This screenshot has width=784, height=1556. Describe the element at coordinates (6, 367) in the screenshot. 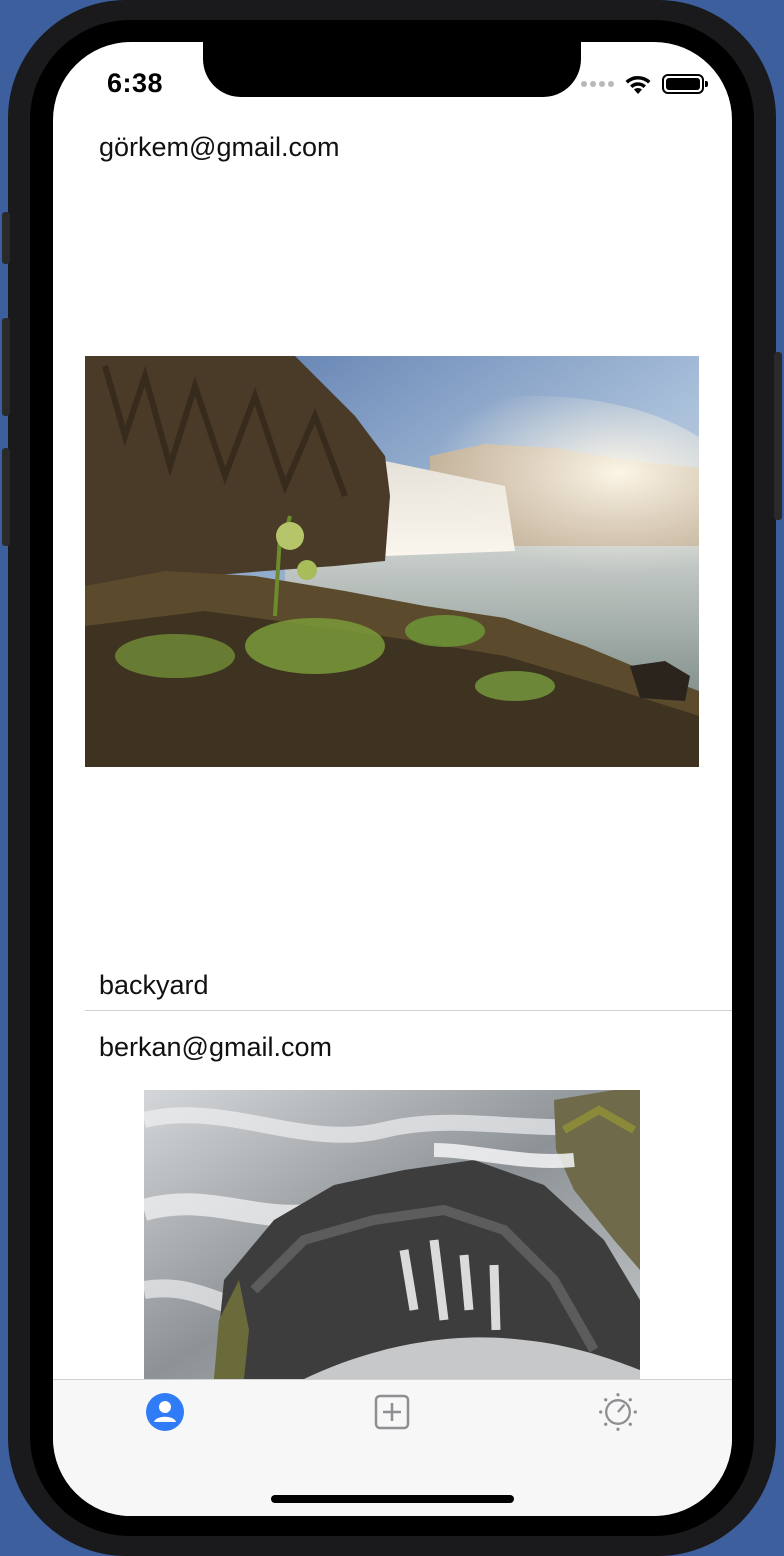

I see `side-button-volume-up` at that location.